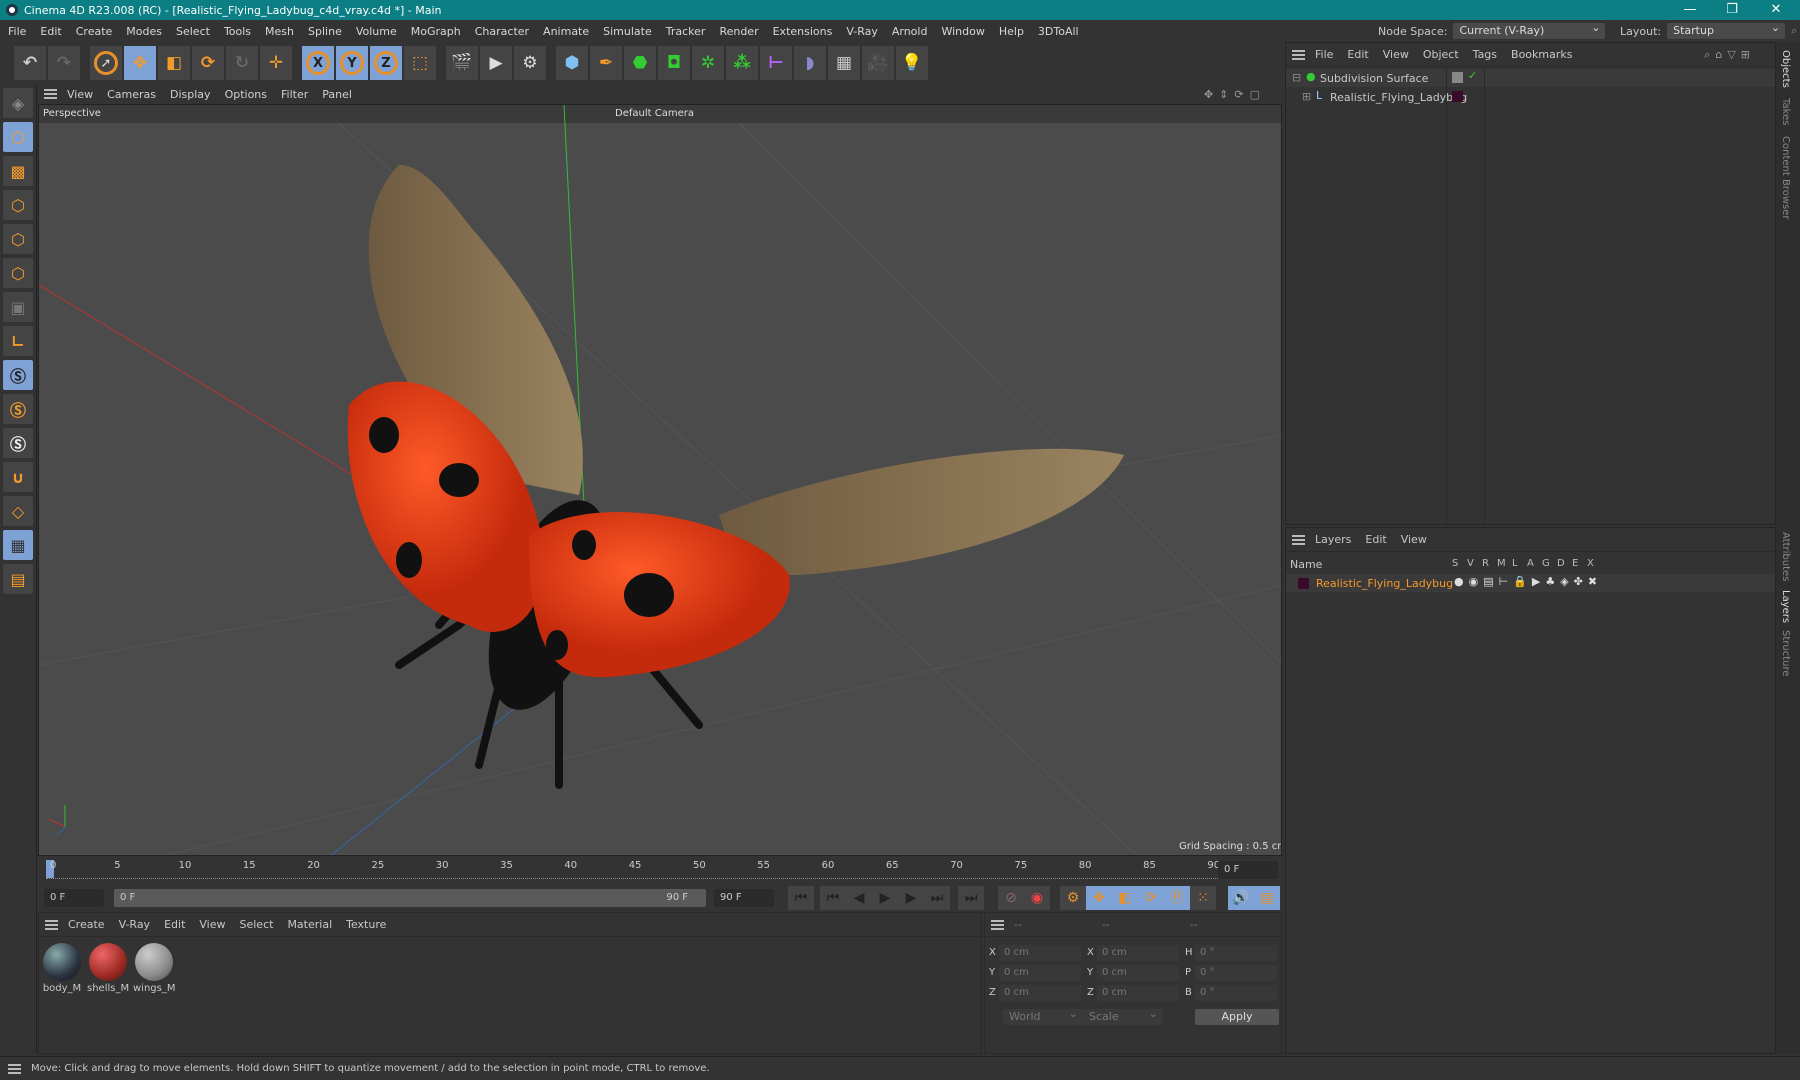 The image size is (1800, 1080). Describe the element at coordinates (1151, 898) in the screenshot. I see `key-rotation-button: ⟳` at that location.